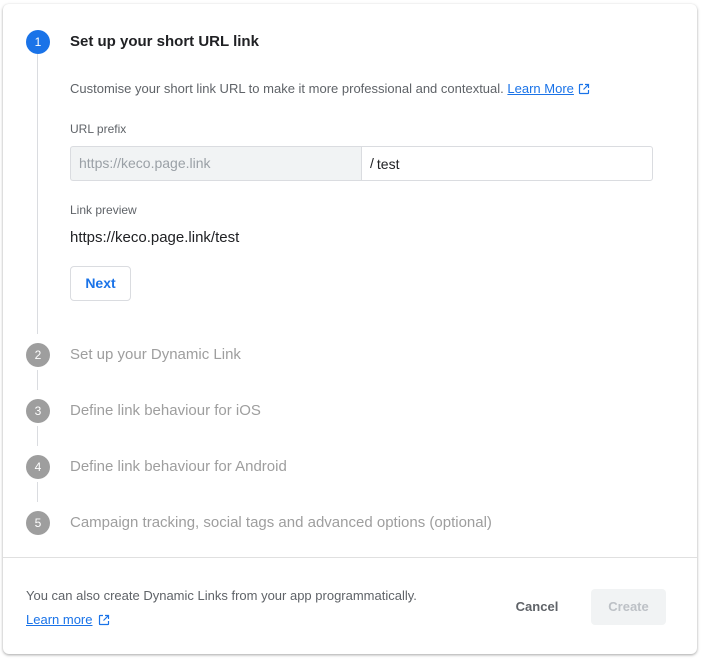 The height and width of the screenshot is (659, 701). I want to click on create-button: Create, so click(628, 607).